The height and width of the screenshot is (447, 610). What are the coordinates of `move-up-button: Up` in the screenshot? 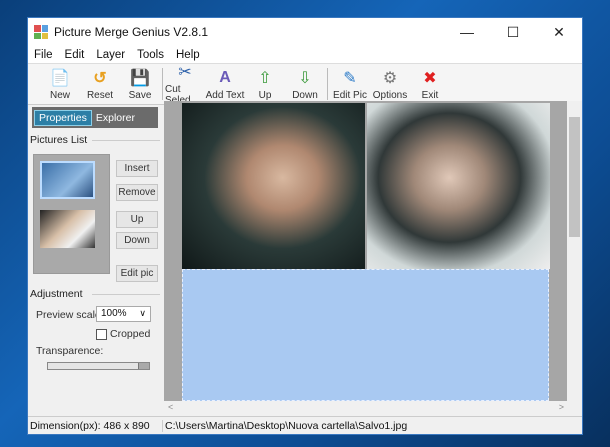 It's located at (137, 219).